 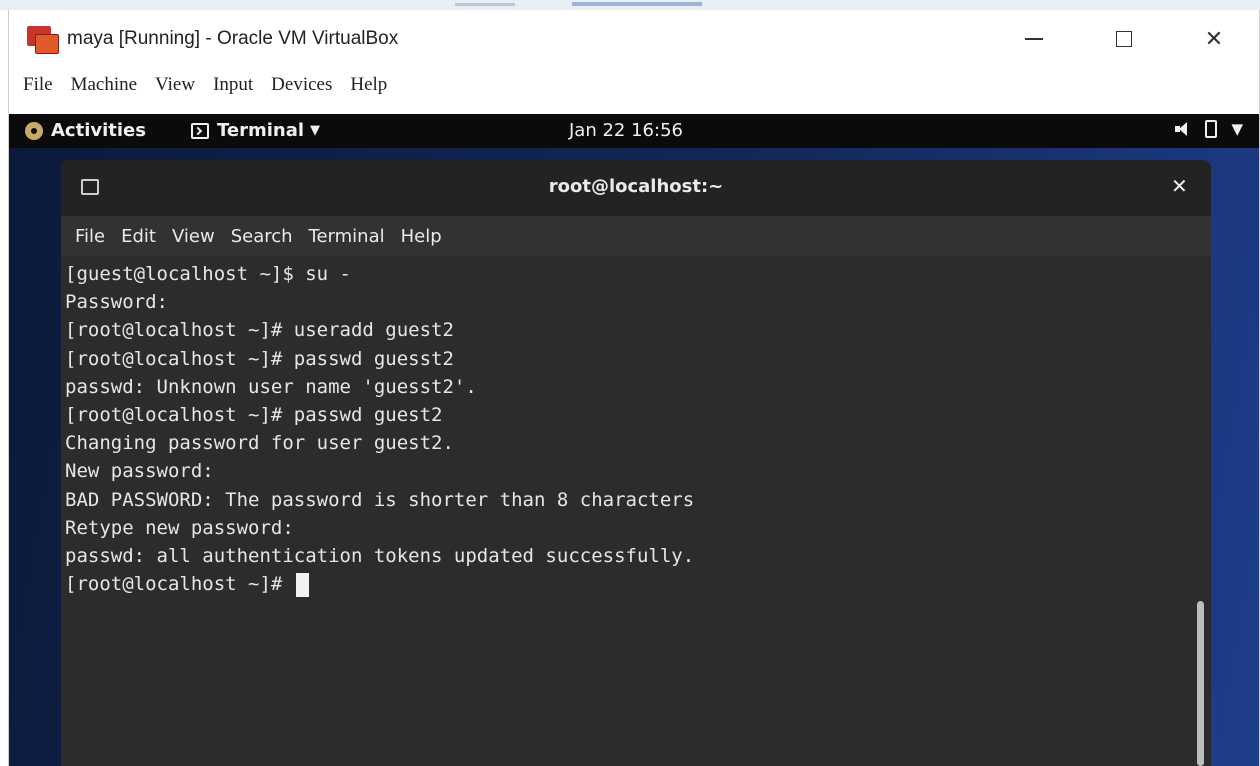 I want to click on terminal-line: passwd: Unknown user name 'guesst2'., so click(x=271, y=386).